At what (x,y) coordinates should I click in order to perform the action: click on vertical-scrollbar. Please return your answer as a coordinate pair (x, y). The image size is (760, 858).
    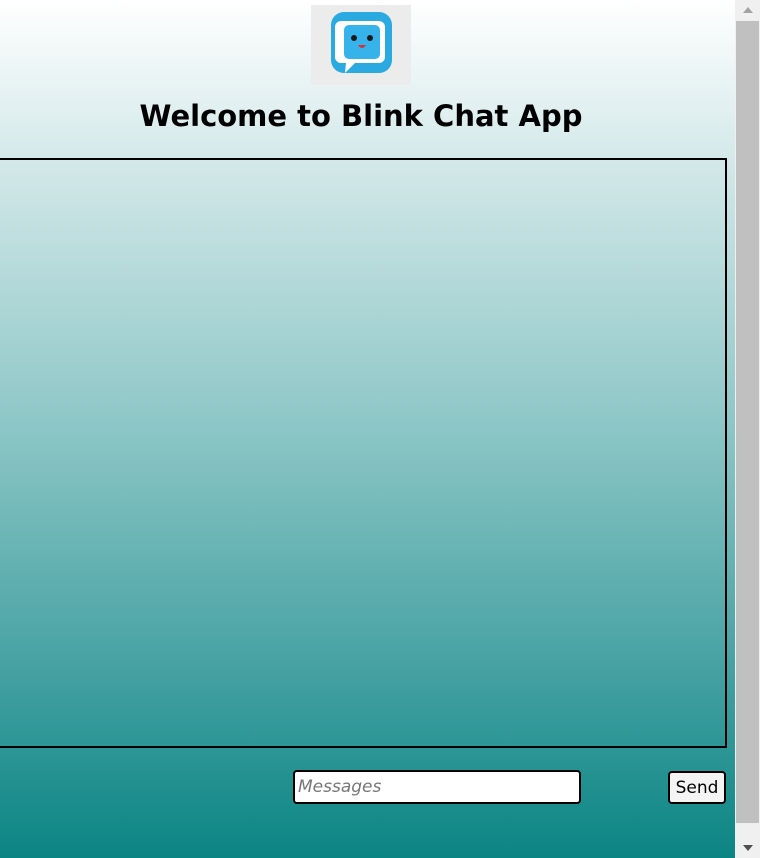
    Looking at the image, I should click on (747, 429).